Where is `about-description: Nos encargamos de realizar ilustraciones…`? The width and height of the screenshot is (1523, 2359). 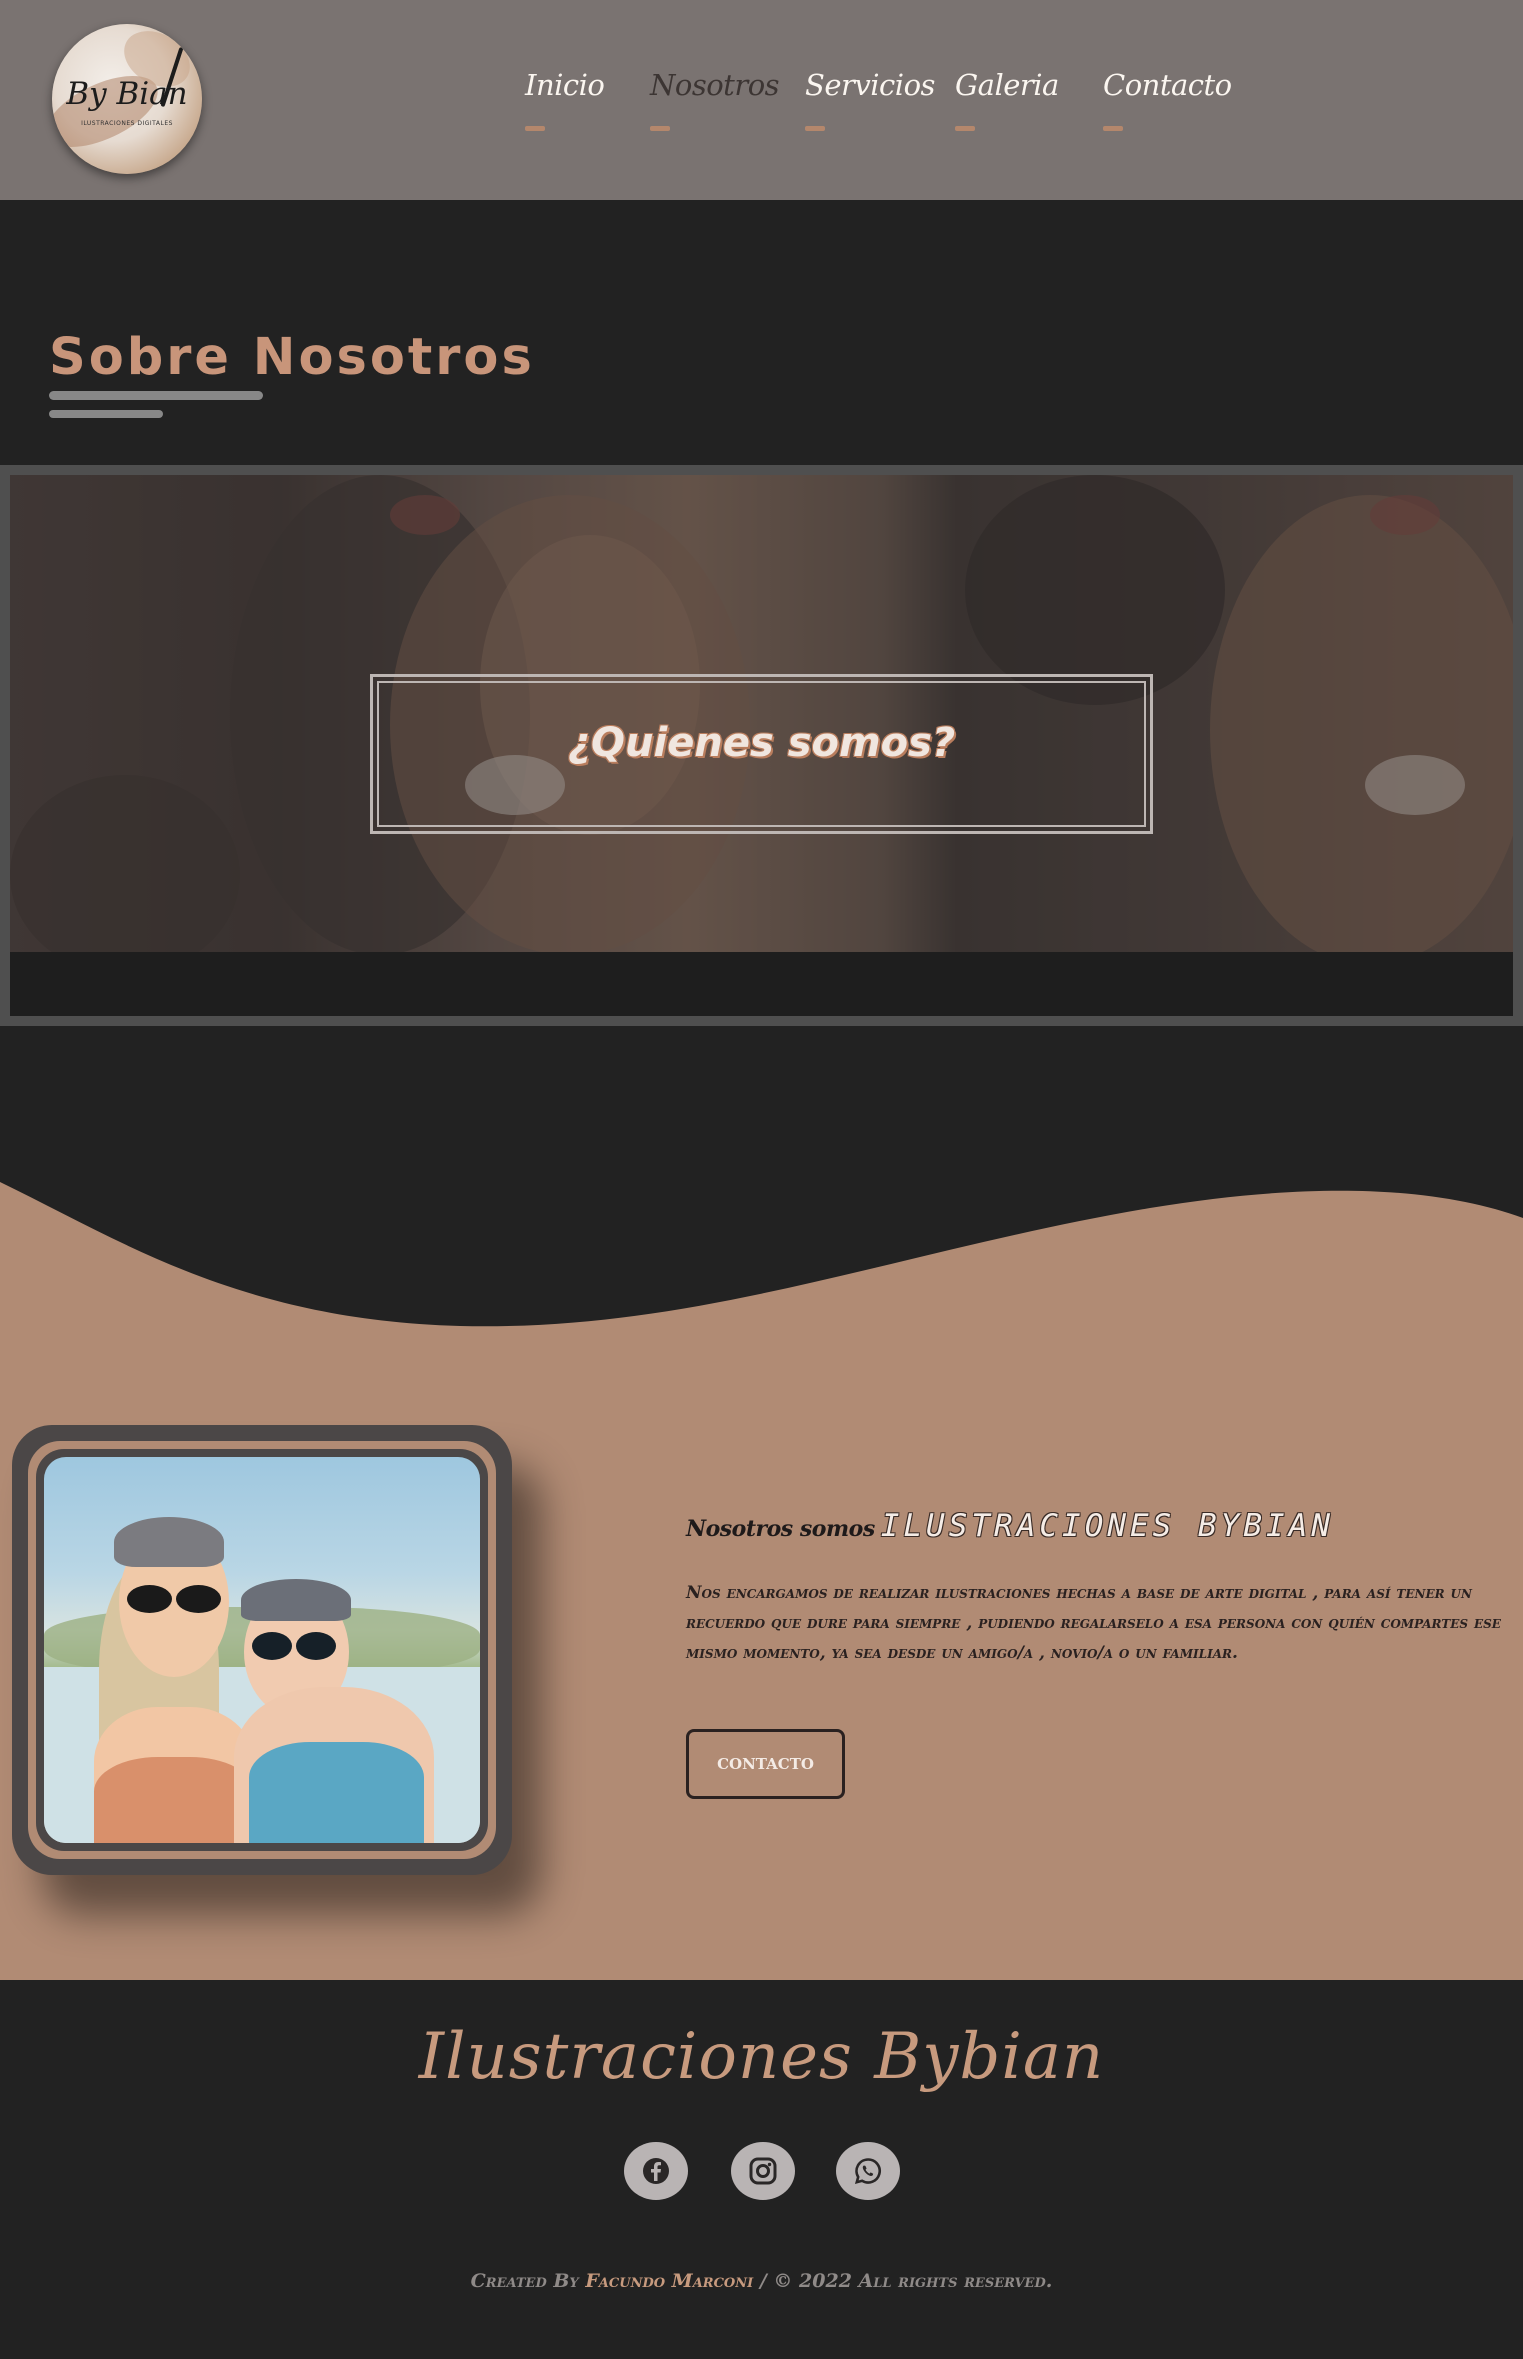 about-description: Nos encargamos de realizar ilustraciones… is located at coordinates (1093, 1623).